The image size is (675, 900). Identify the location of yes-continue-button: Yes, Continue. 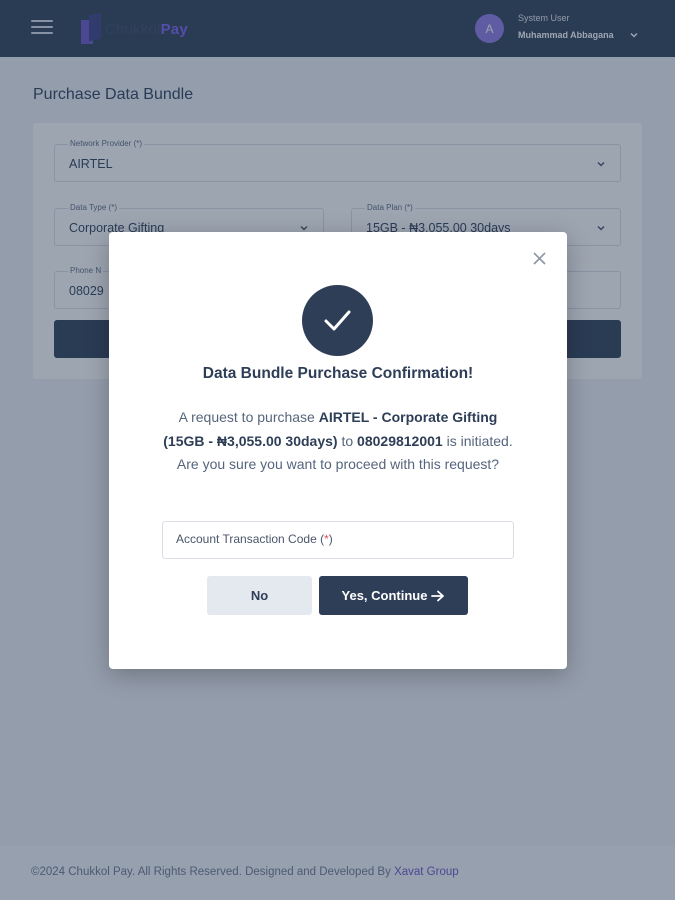
(393, 595).